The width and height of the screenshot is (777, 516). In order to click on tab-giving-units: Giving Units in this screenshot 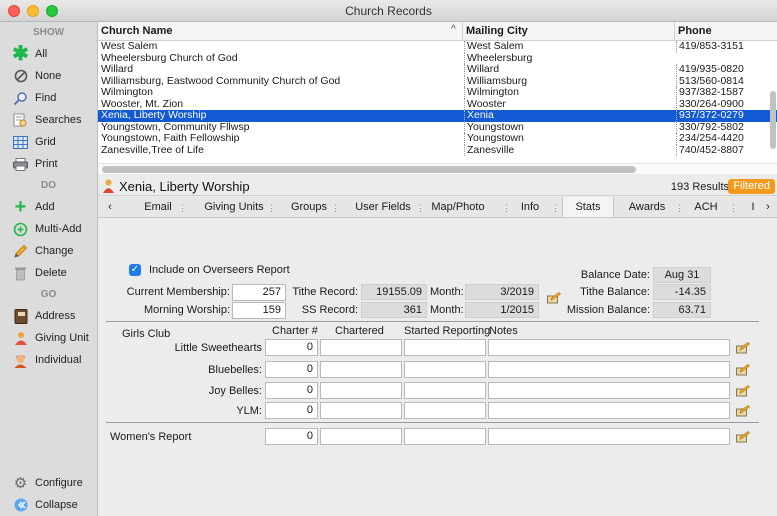, I will do `click(234, 207)`.